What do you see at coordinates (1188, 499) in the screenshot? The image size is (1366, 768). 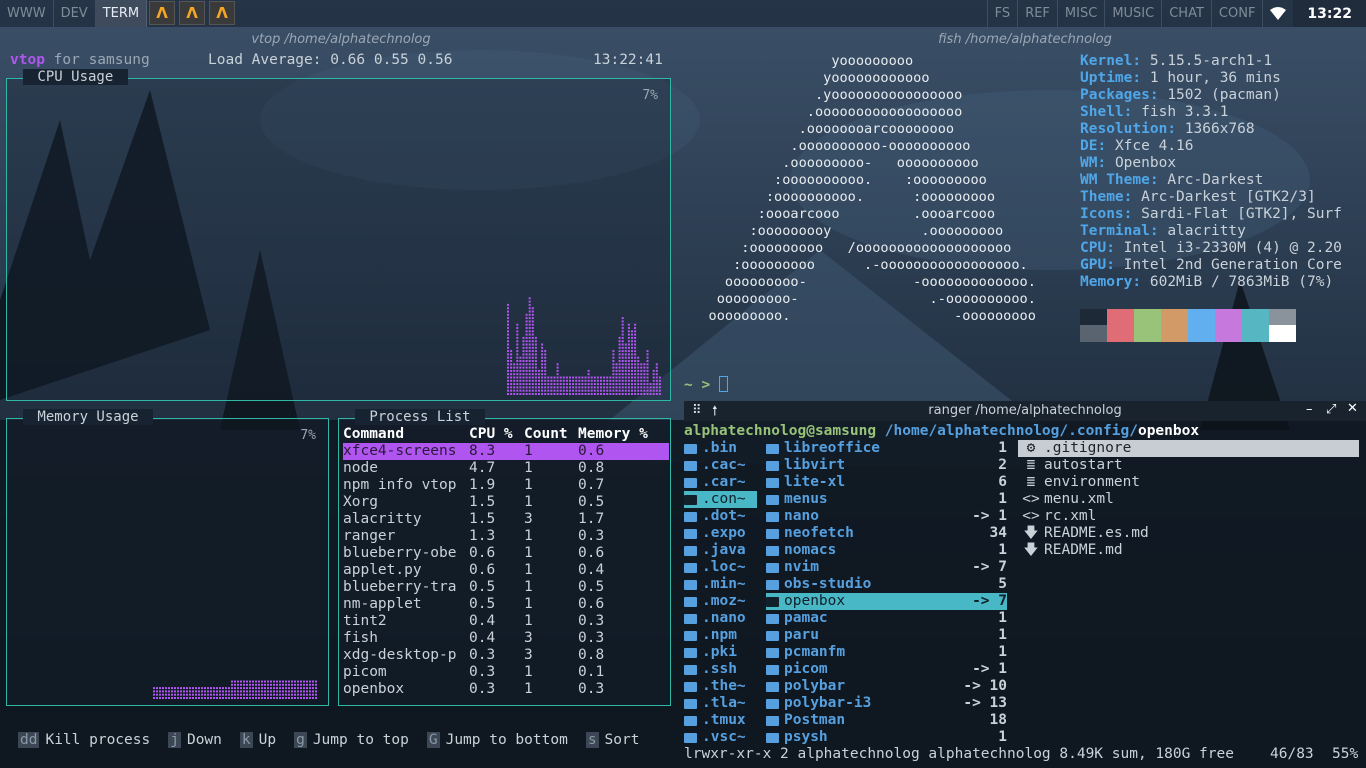 I see `ranger-file-item: <> menu.xml` at bounding box center [1188, 499].